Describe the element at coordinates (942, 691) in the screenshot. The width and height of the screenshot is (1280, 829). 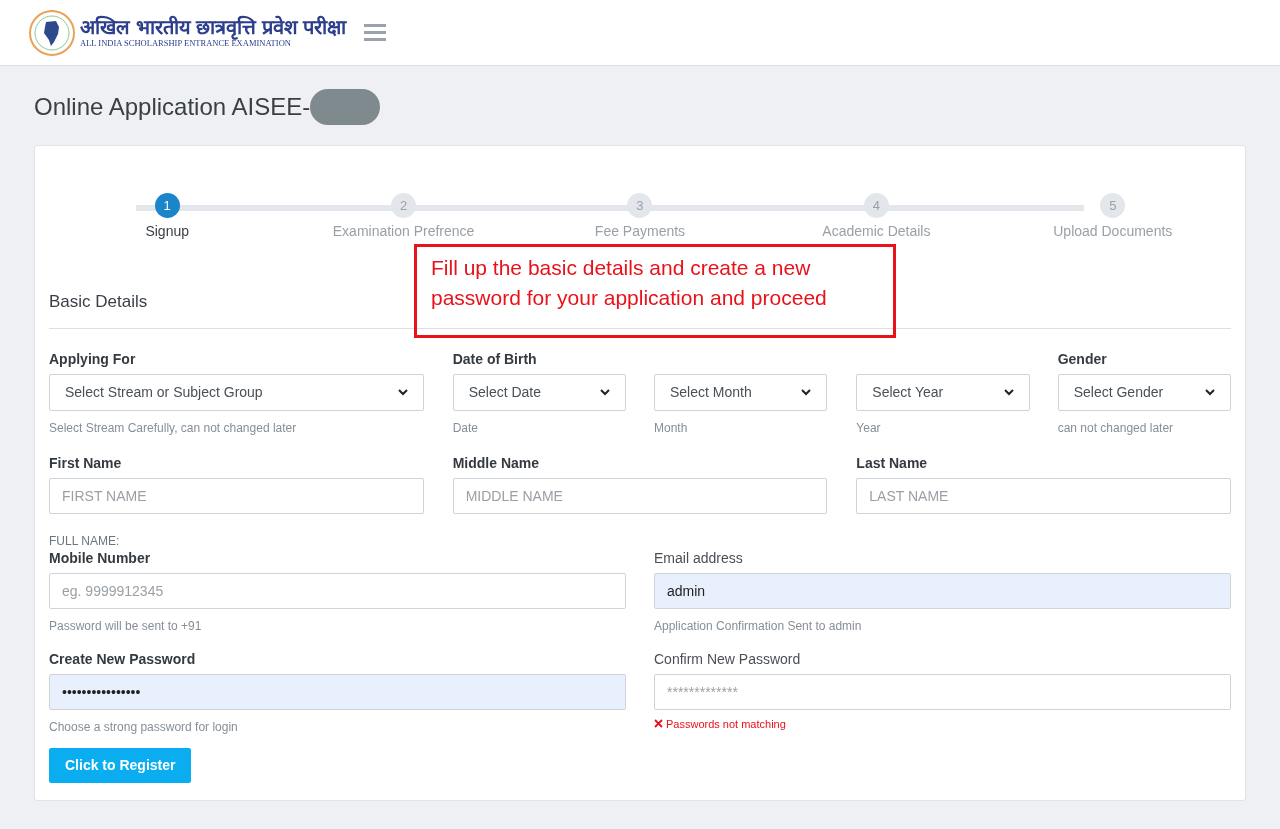
I see `input-field: *************` at that location.